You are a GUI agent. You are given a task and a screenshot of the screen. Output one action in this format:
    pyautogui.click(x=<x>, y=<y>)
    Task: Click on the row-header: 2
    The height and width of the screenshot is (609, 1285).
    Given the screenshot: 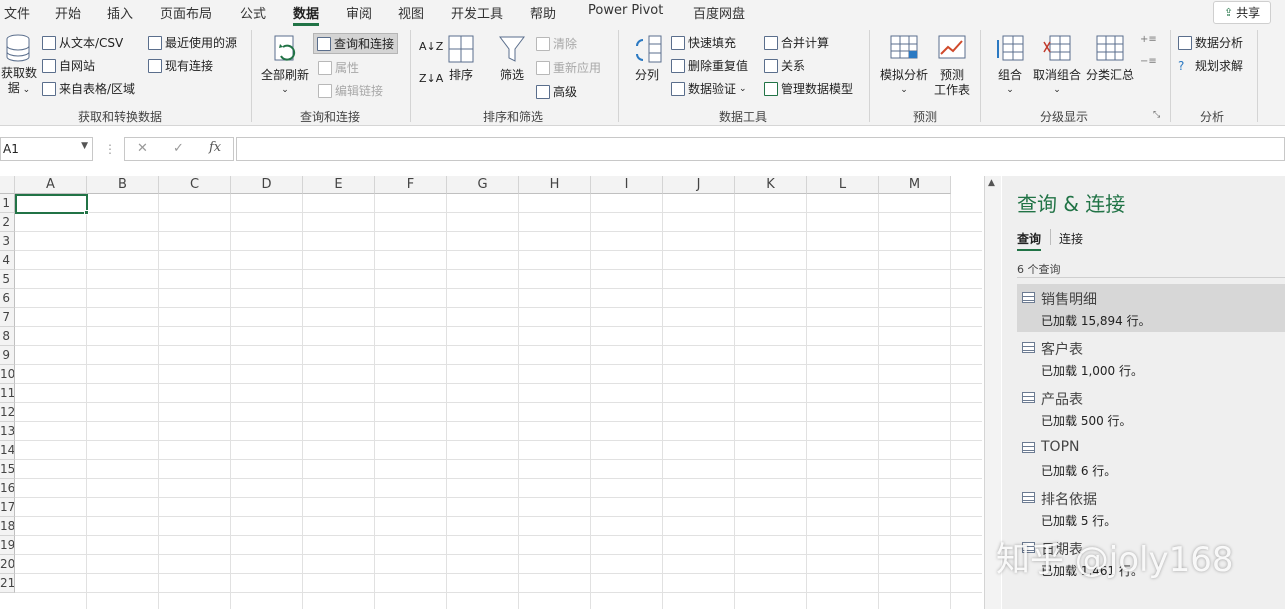 What is the action you would take?
    pyautogui.click(x=7, y=222)
    